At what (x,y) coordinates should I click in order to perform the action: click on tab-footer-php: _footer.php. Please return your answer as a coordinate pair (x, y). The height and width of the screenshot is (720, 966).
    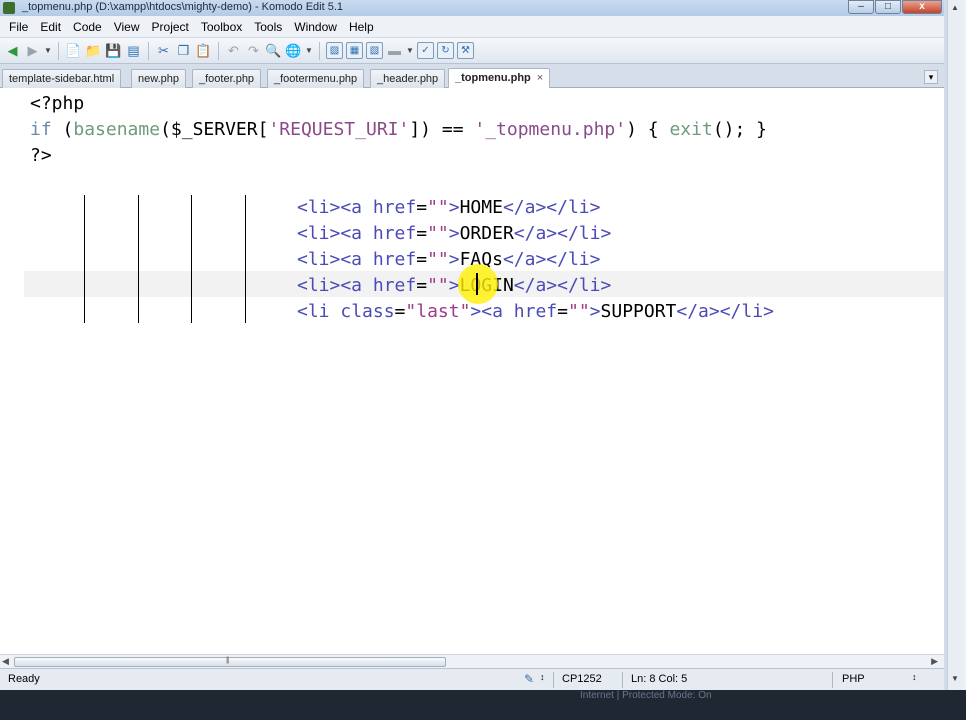
    Looking at the image, I should click on (227, 78).